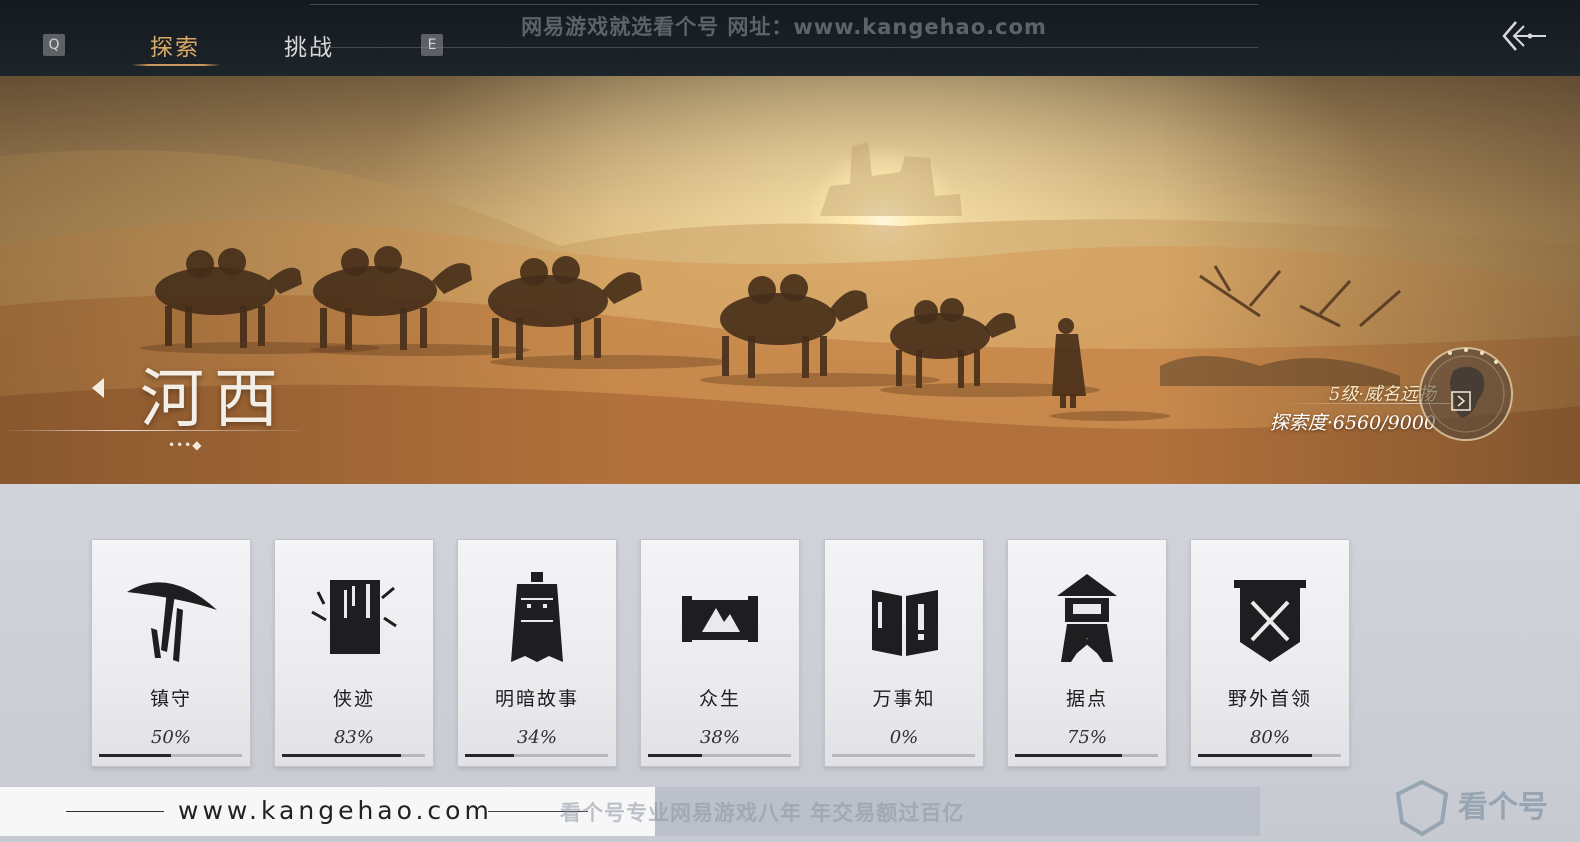 The height and width of the screenshot is (842, 1580). I want to click on region-page-indicator: •••◆, so click(185, 445).